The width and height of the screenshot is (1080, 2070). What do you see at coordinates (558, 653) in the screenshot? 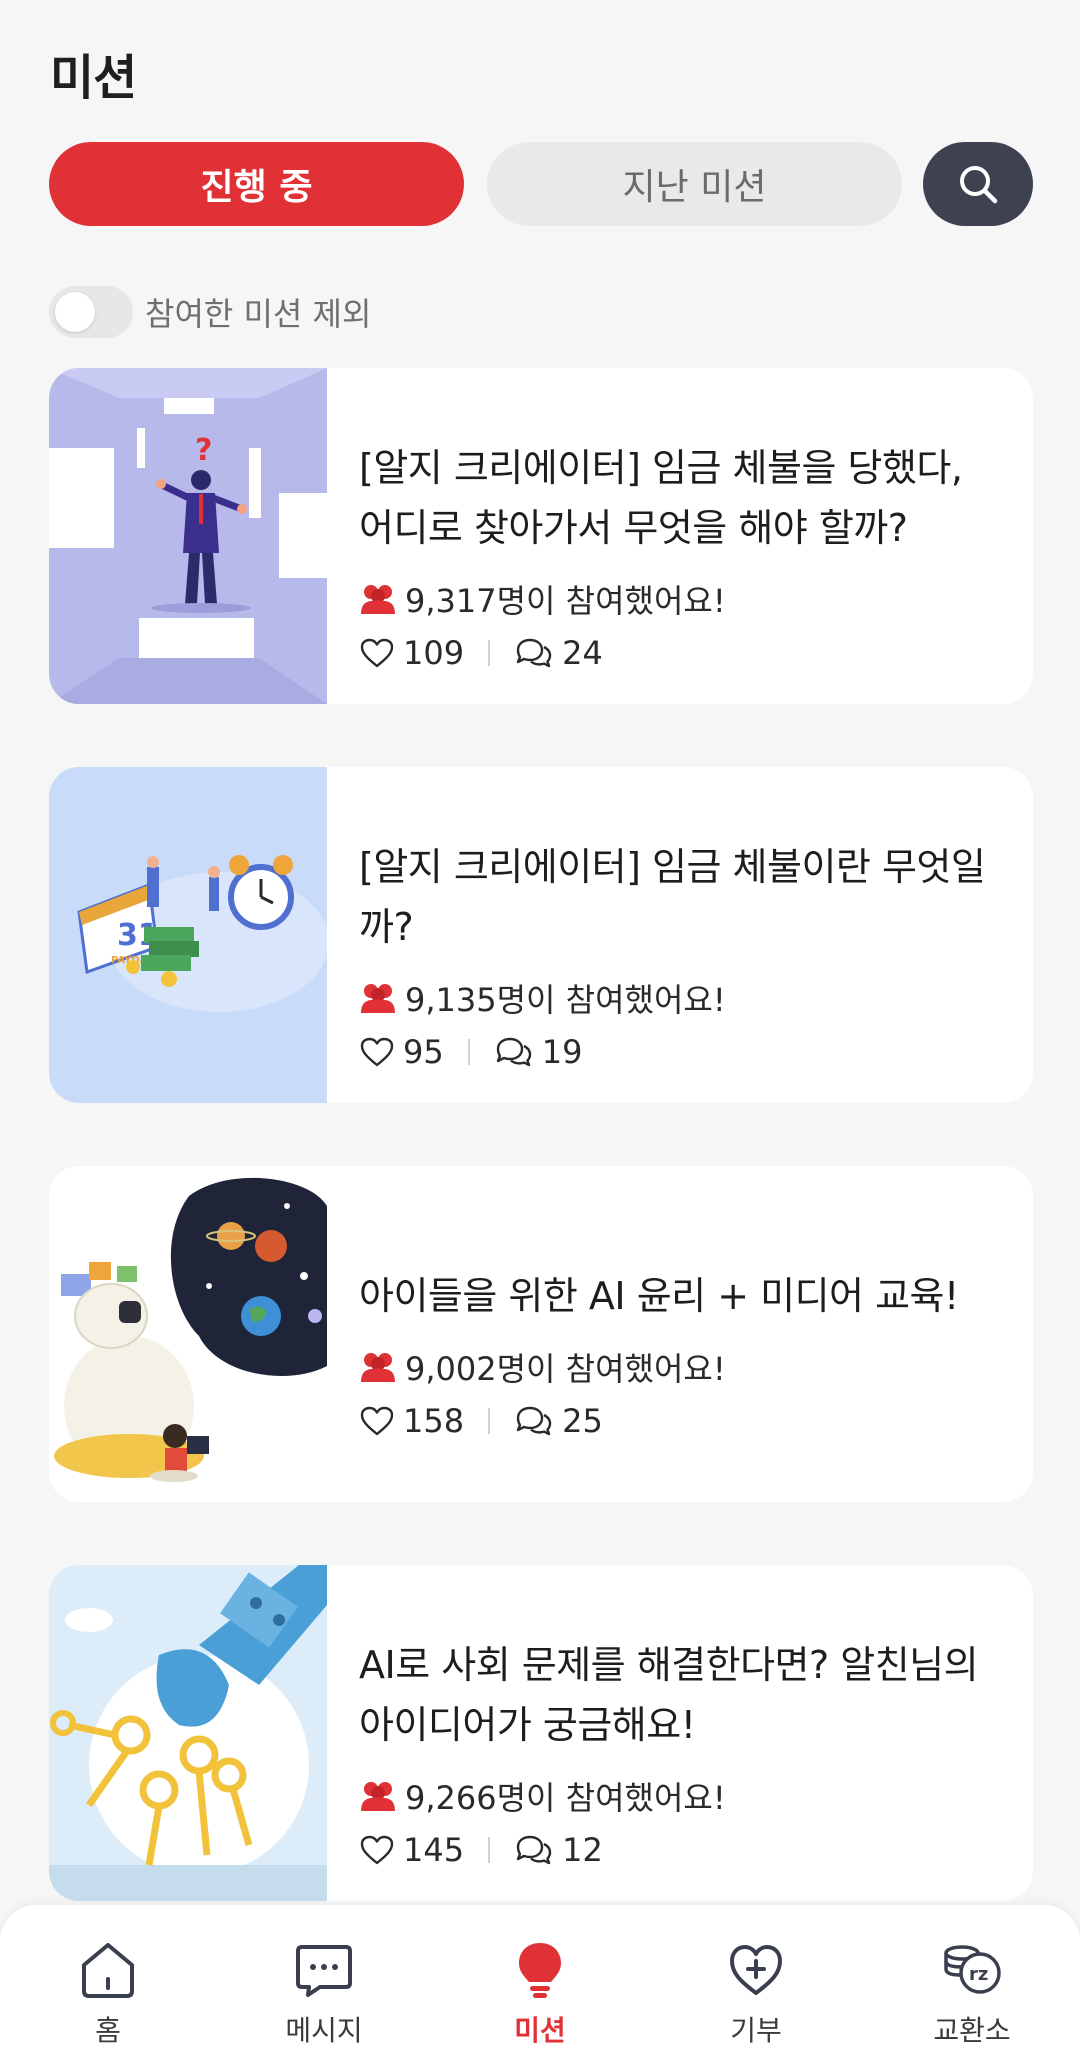
I see `comments: 24` at bounding box center [558, 653].